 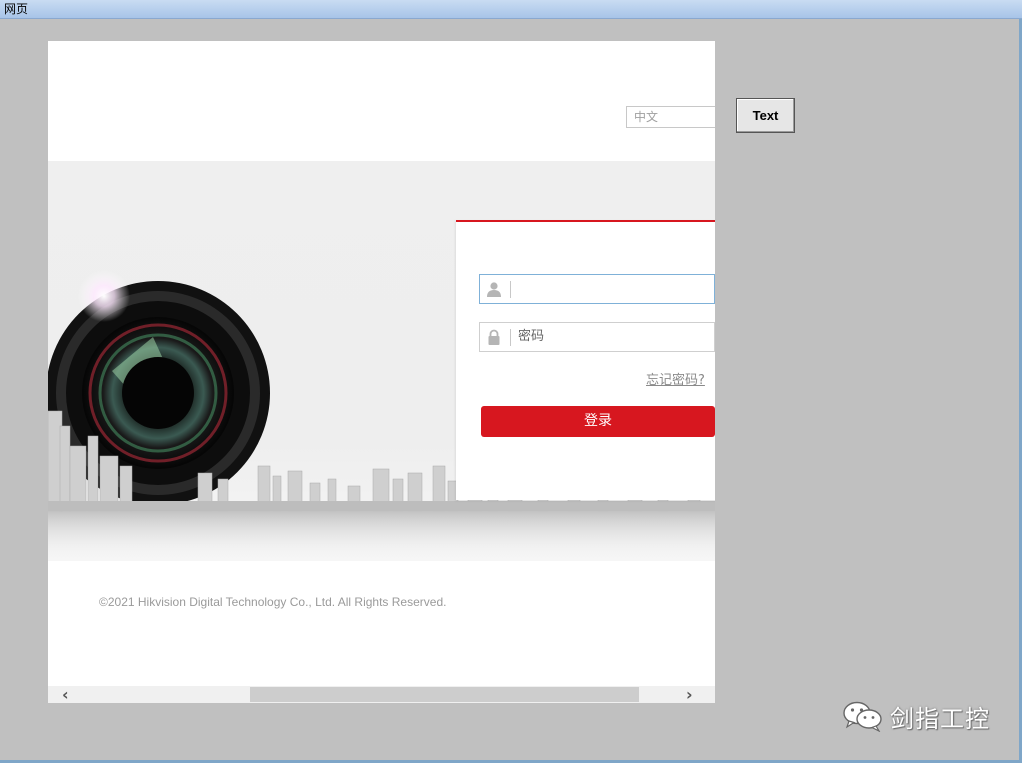 What do you see at coordinates (585, 360) in the screenshot?
I see `login-panel: 密码 忘记密码? 登录` at bounding box center [585, 360].